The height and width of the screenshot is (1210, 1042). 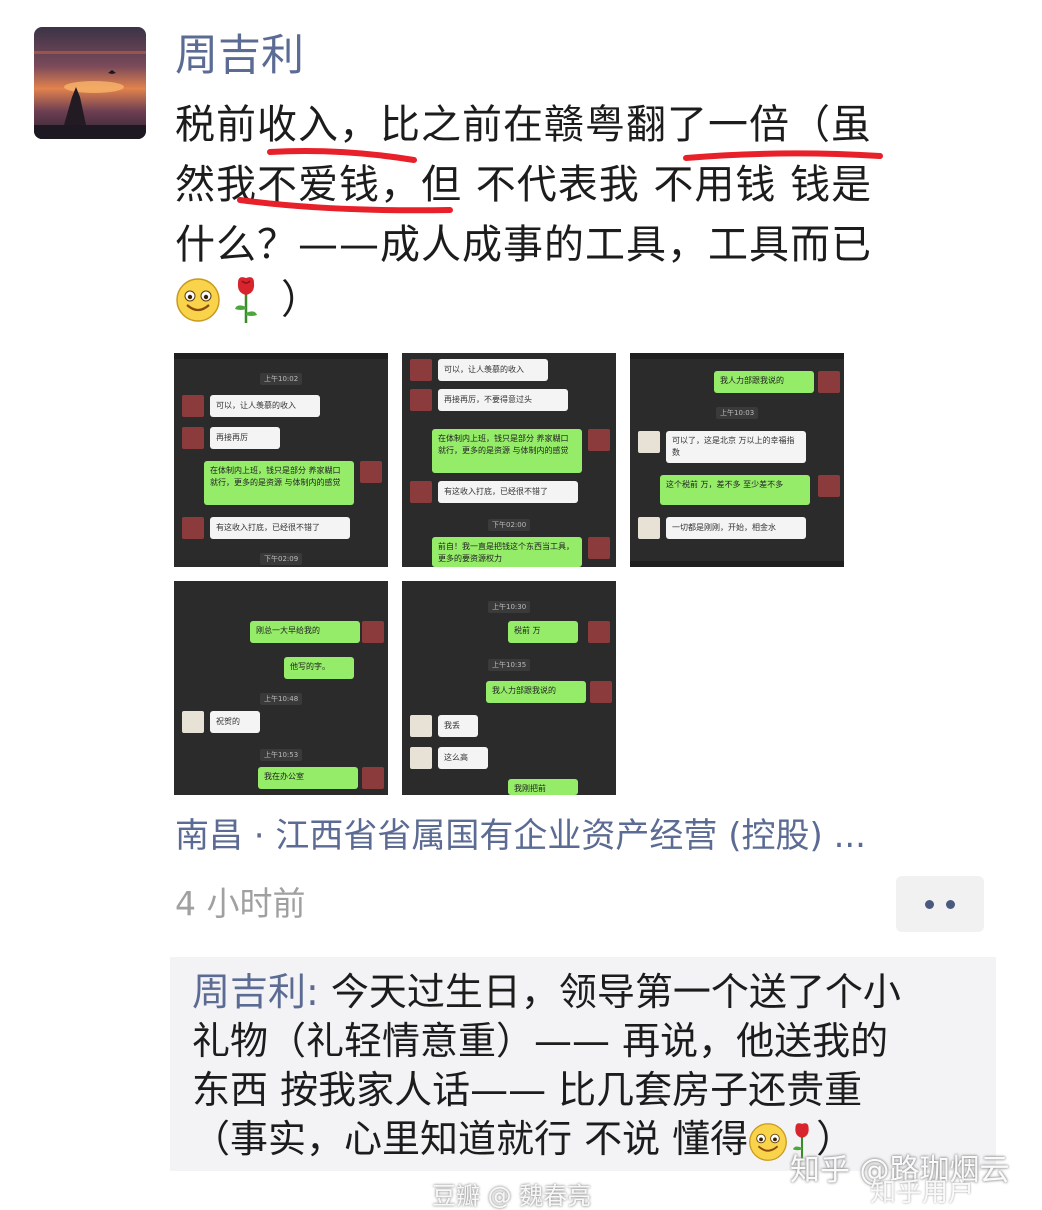 I want to click on comment-author-name: 周吉利, so click(x=249, y=992).